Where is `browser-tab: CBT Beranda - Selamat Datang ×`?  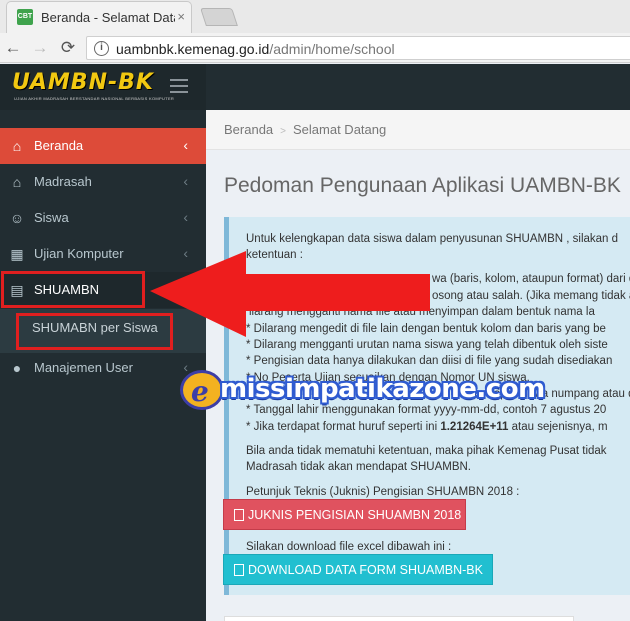
browser-tab: CBT Beranda - Selamat Datang × is located at coordinates (99, 17).